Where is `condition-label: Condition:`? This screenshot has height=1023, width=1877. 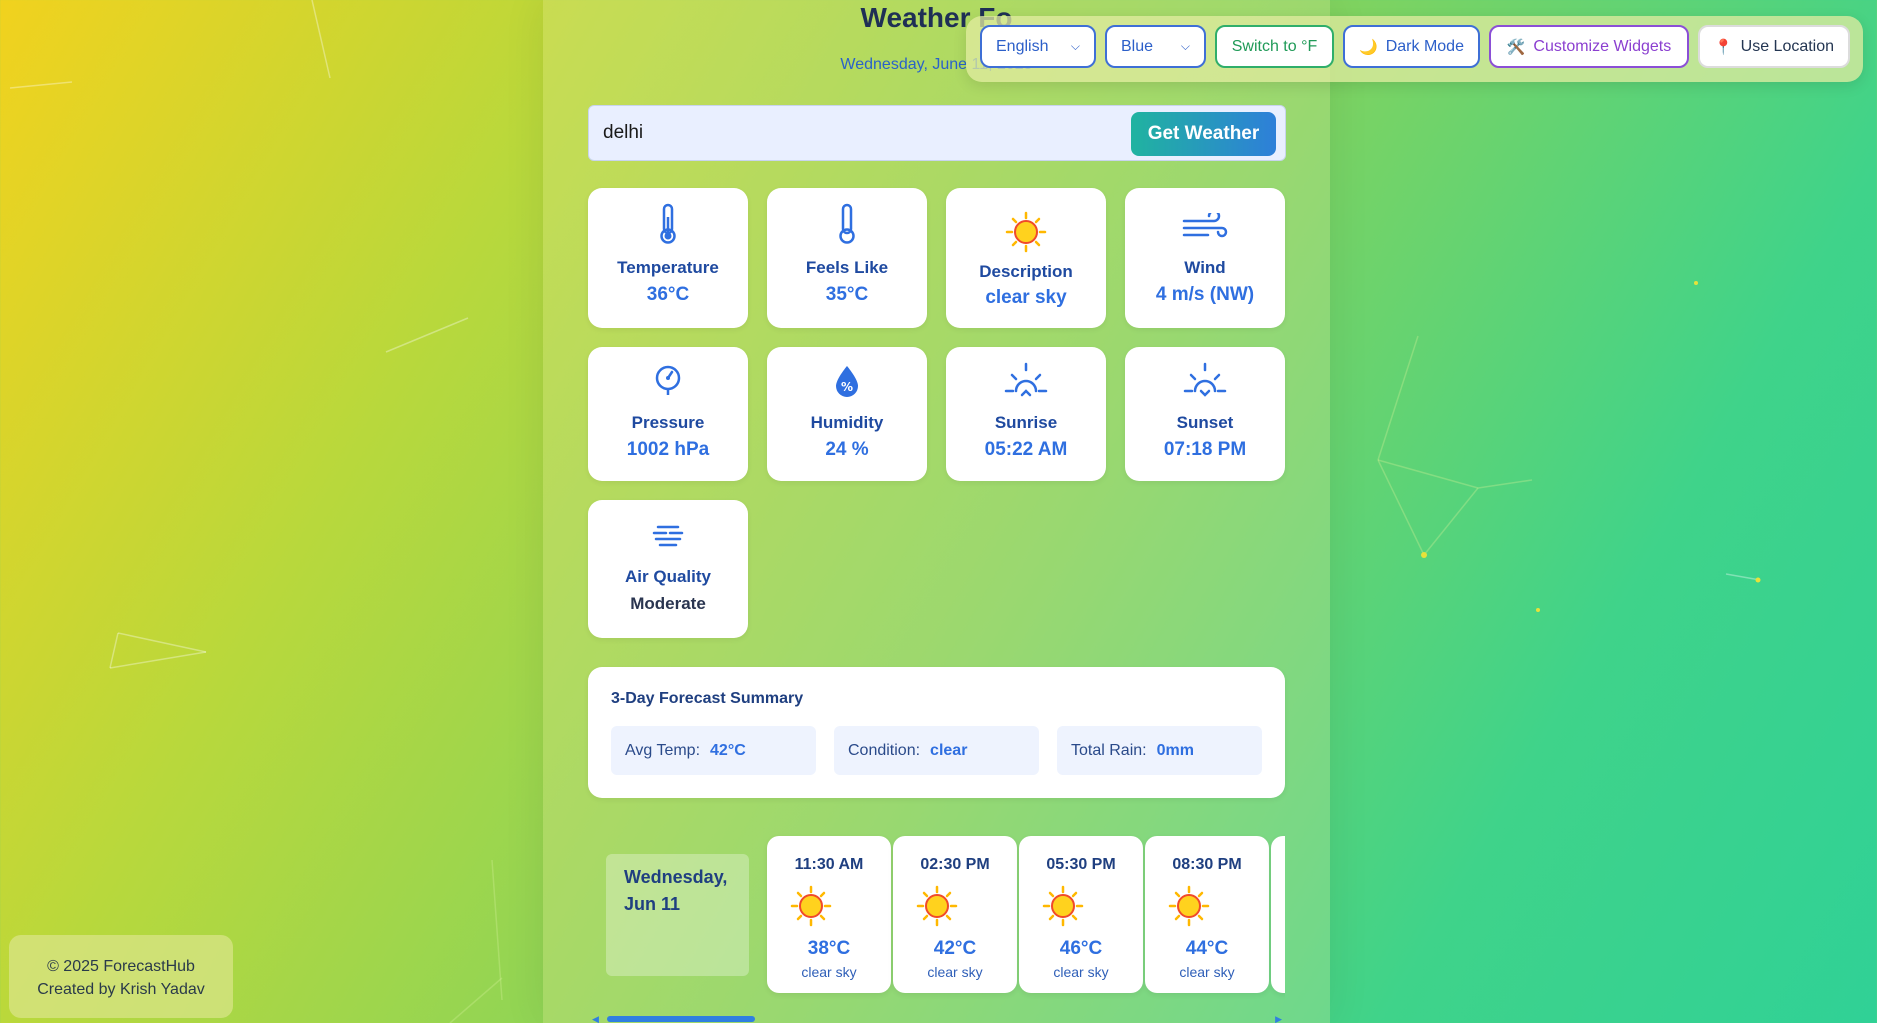 condition-label: Condition: is located at coordinates (884, 750).